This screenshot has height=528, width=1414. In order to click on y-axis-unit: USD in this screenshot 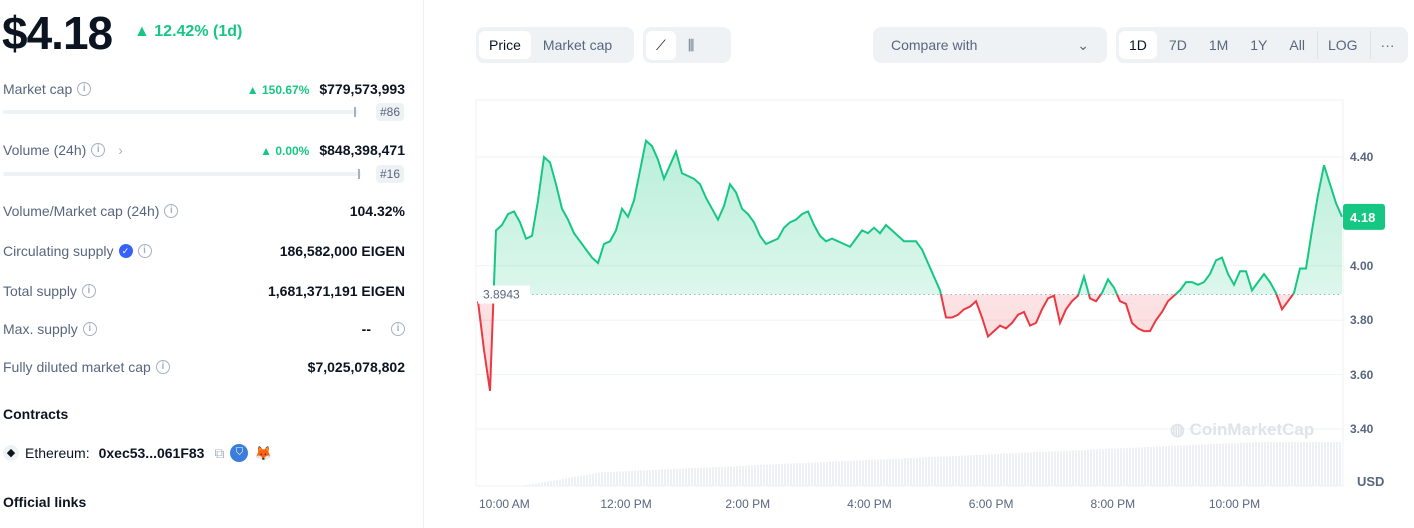, I will do `click(1371, 481)`.